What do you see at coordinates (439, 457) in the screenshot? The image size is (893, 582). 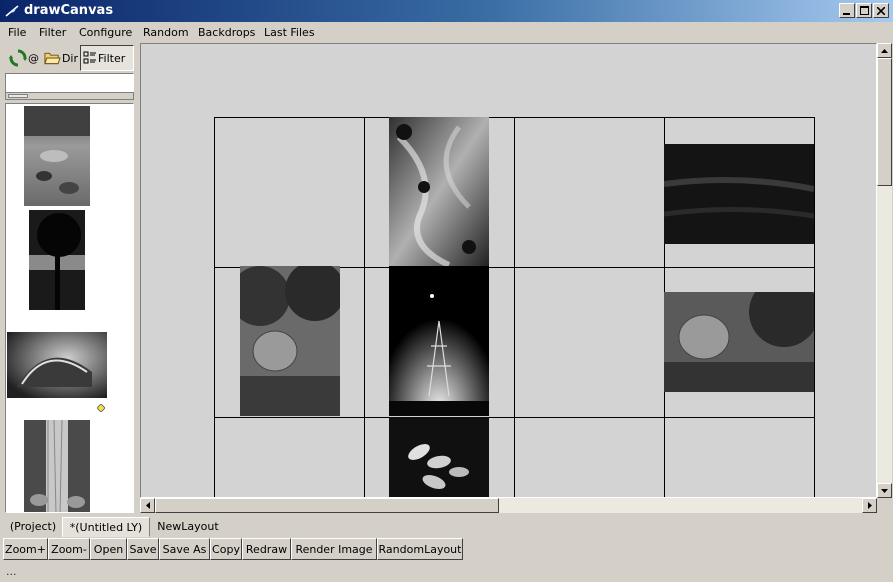 I see `photo-flowers` at bounding box center [439, 457].